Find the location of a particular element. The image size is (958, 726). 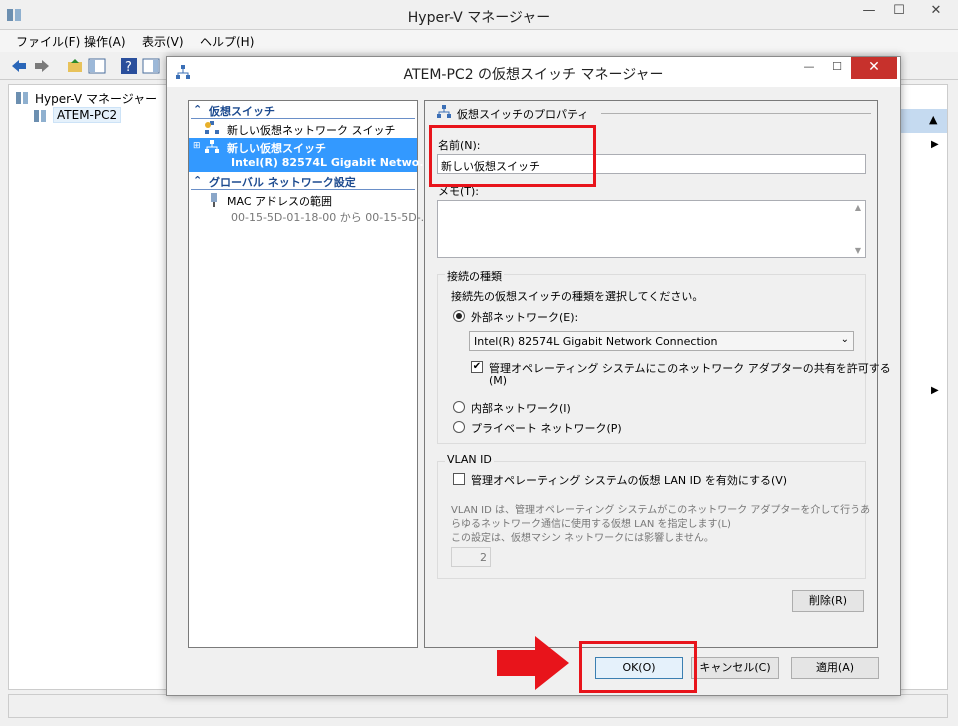

dialog-minimize-button: — is located at coordinates (809, 68).